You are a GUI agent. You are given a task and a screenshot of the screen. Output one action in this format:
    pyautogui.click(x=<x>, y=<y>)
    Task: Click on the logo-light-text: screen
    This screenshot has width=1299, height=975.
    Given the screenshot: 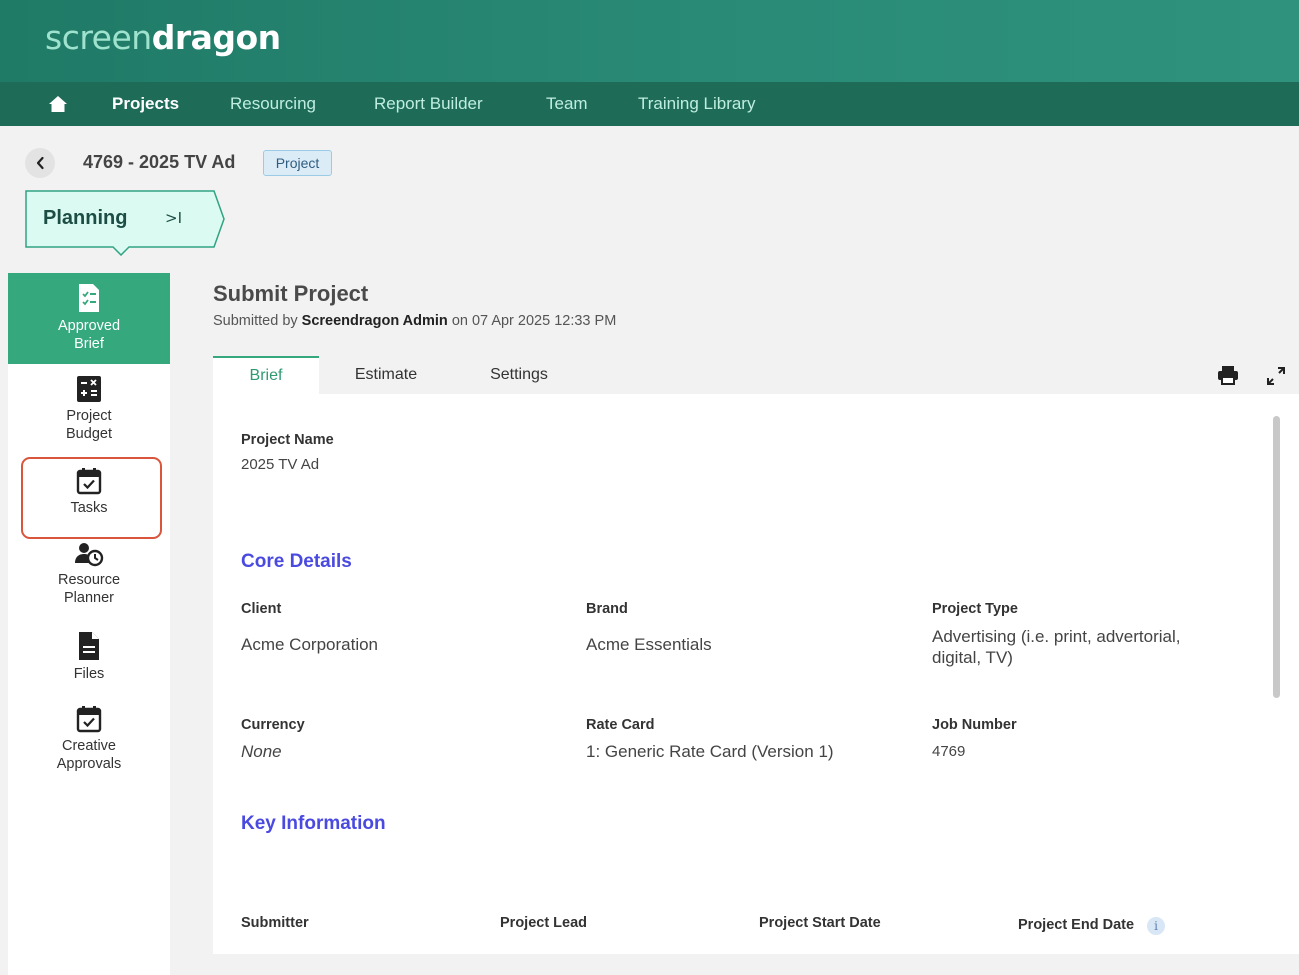 What is the action you would take?
    pyautogui.click(x=98, y=37)
    